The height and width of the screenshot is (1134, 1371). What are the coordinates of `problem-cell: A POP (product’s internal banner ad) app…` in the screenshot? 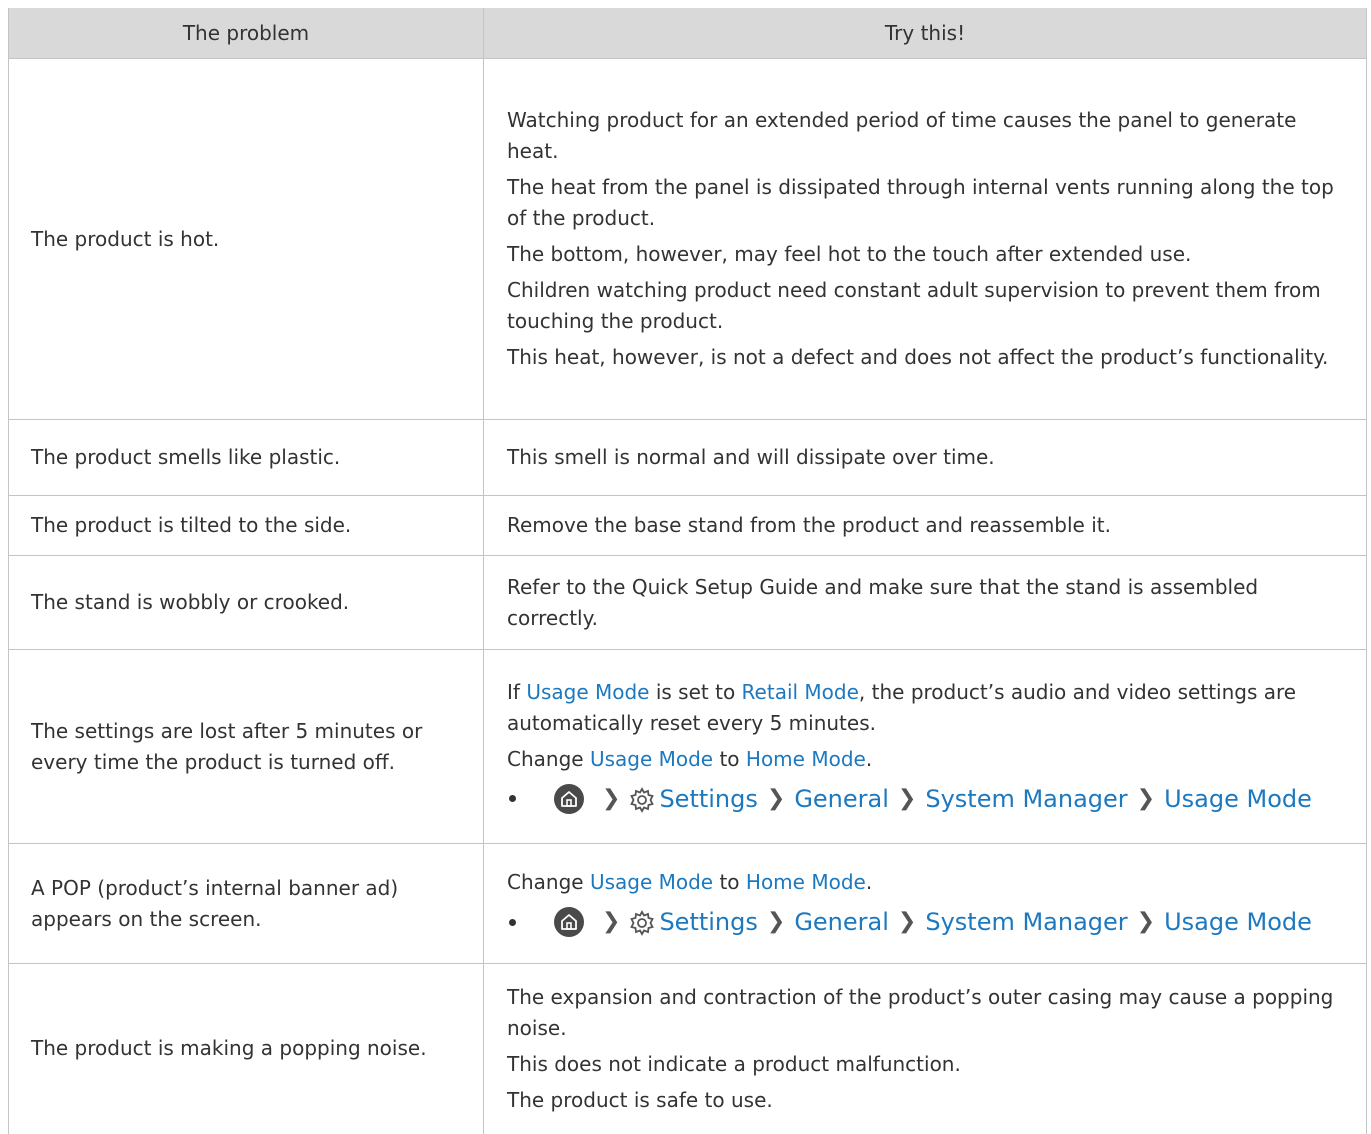 It's located at (246, 903).